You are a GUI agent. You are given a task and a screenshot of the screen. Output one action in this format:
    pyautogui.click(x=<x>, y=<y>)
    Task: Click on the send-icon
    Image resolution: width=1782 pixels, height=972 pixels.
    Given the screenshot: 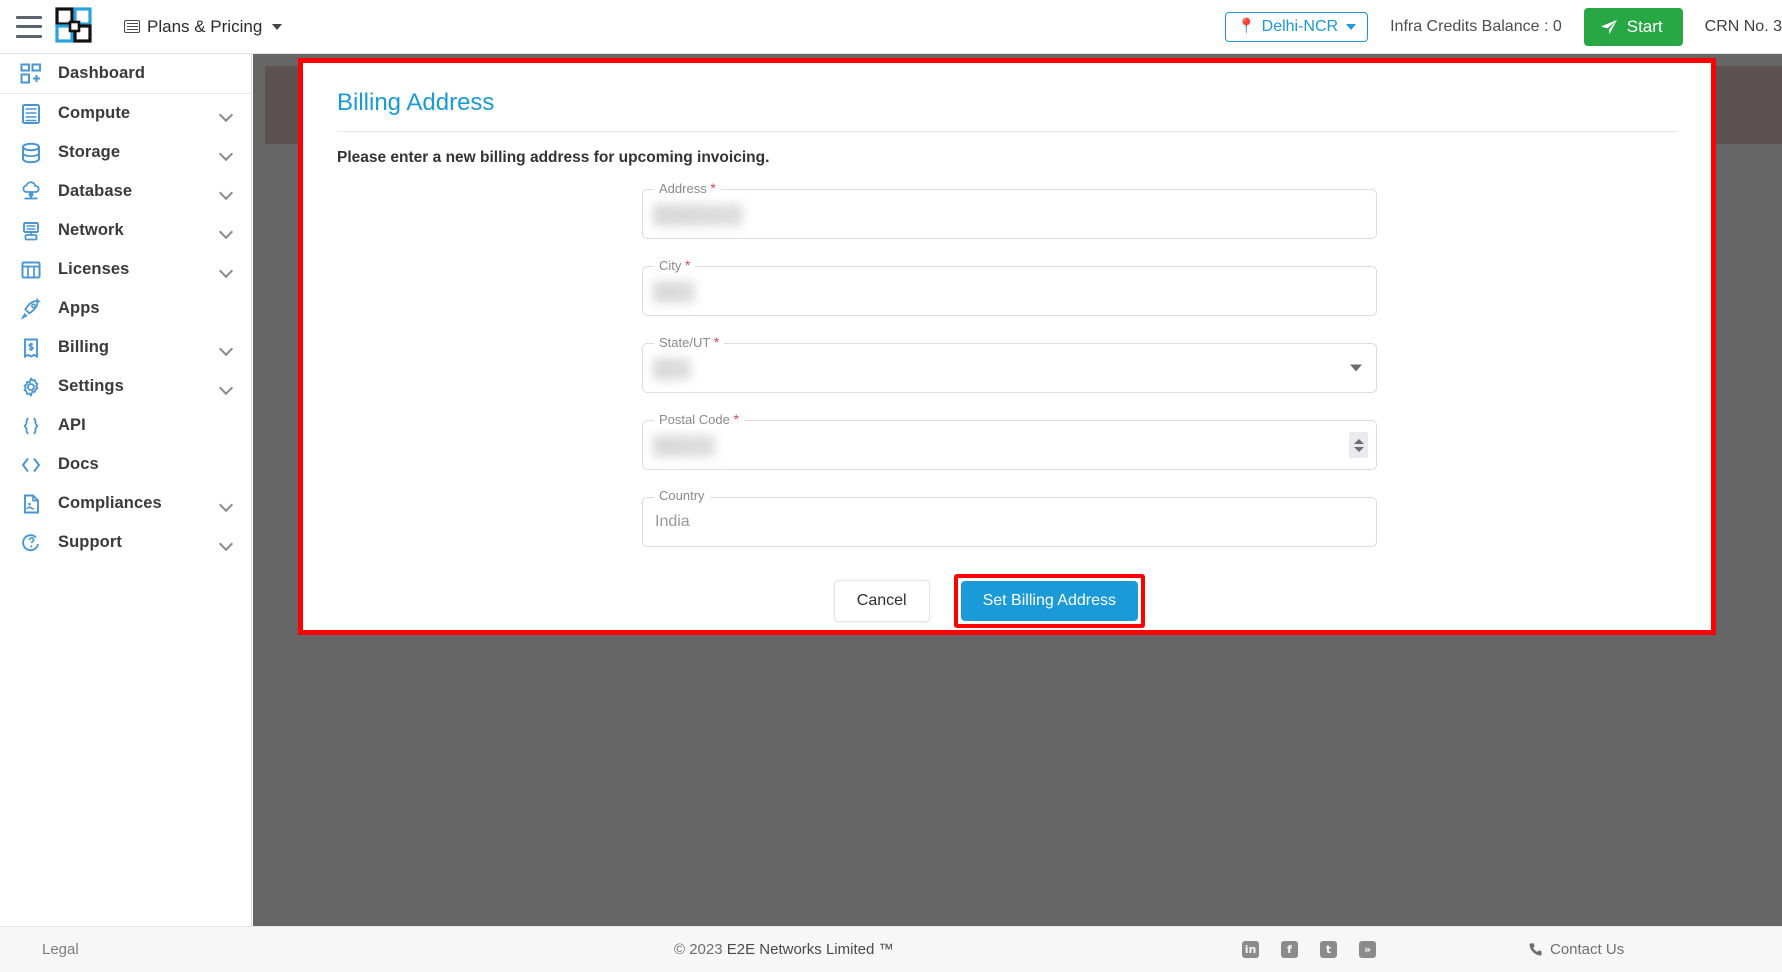 What is the action you would take?
    pyautogui.click(x=1608, y=26)
    